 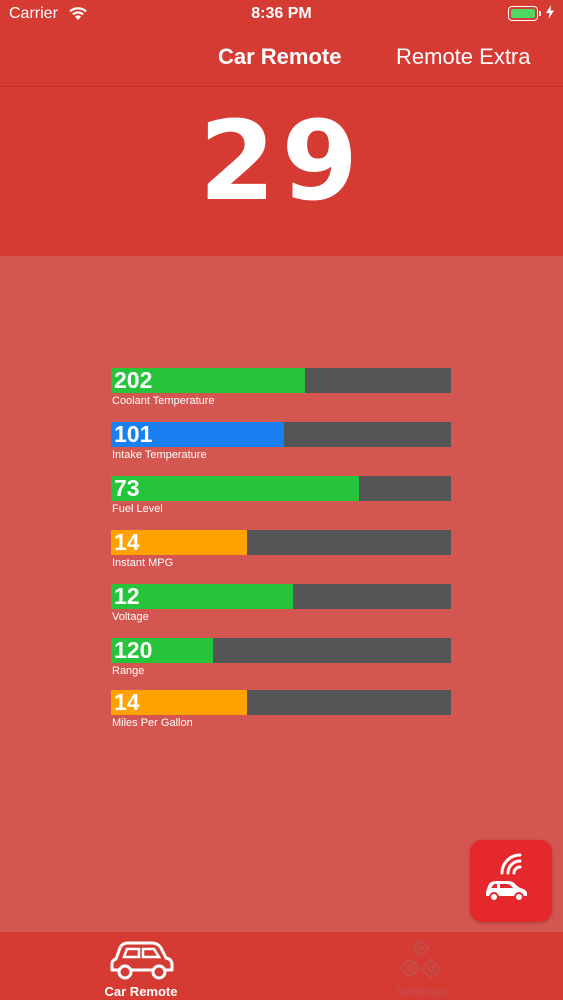 I want to click on gauge-value: 120, so click(x=133, y=650).